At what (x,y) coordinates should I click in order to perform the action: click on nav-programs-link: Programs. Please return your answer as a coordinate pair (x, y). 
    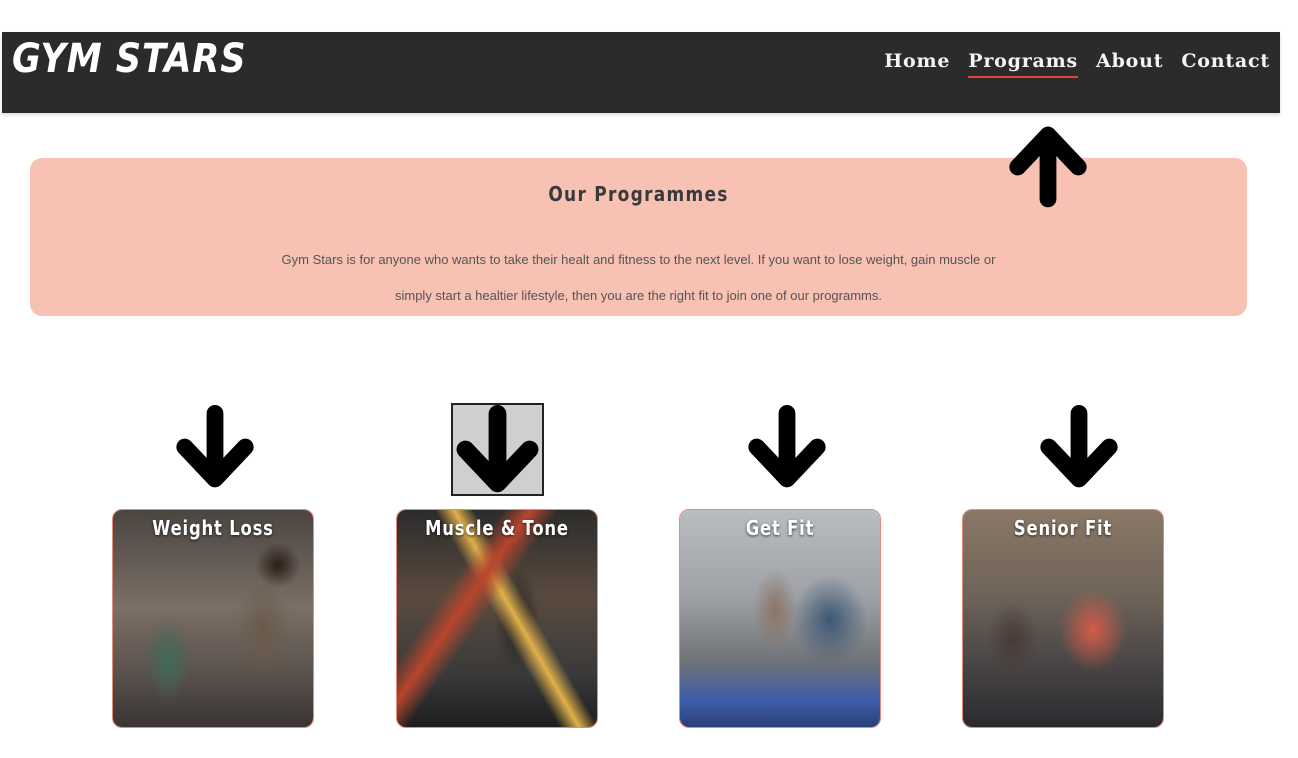
    Looking at the image, I should click on (1023, 64).